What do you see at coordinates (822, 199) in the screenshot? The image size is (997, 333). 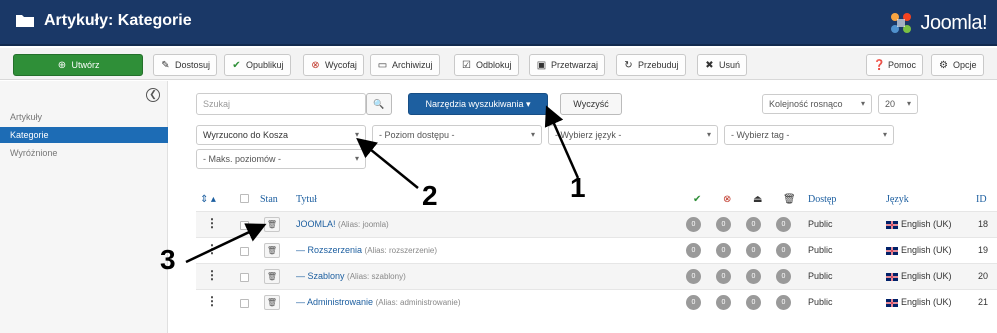 I see `access-header: Dostęp` at bounding box center [822, 199].